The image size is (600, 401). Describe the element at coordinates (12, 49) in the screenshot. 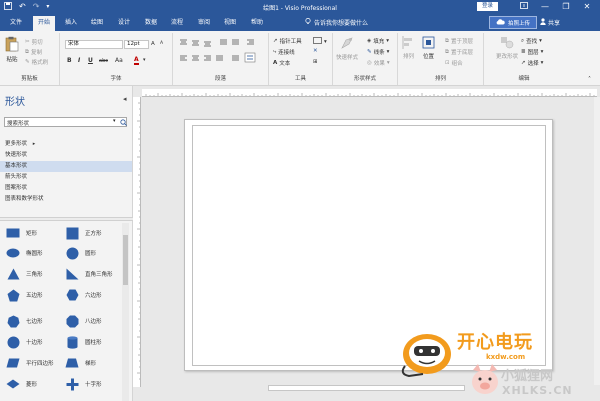

I see `paste-button: 粘贴` at that location.